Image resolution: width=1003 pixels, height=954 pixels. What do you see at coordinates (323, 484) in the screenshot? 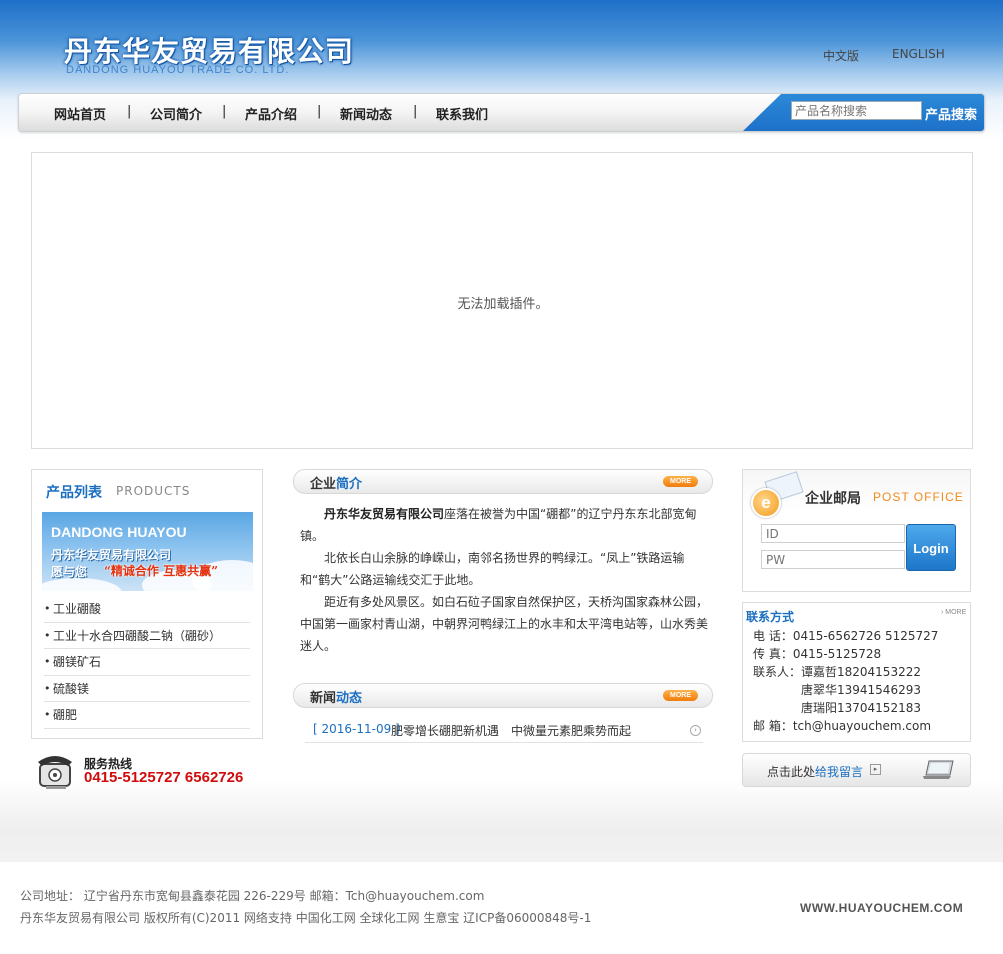
I see `intro-title-part: 企业` at bounding box center [323, 484].